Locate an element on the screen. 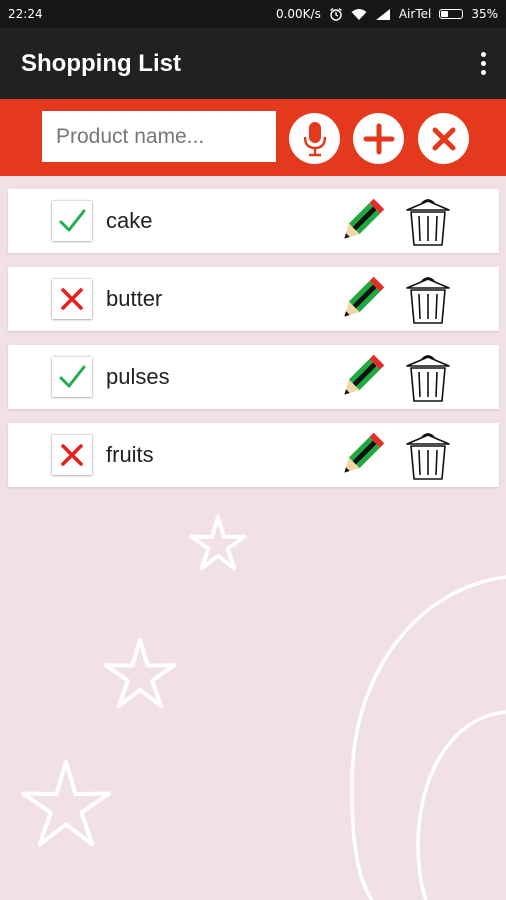 The image size is (506, 900). item-name: cake is located at coordinates (129, 220).